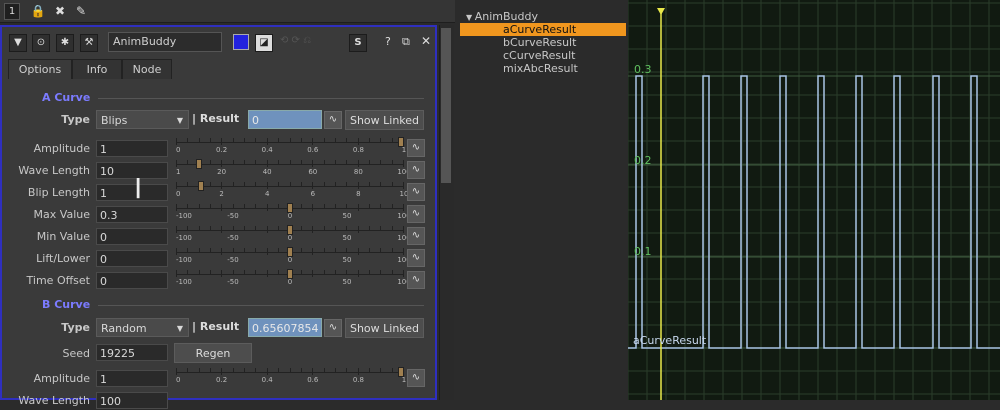 This screenshot has height=410, width=1000. I want to click on wrench-icon: ⚒, so click(89, 43).